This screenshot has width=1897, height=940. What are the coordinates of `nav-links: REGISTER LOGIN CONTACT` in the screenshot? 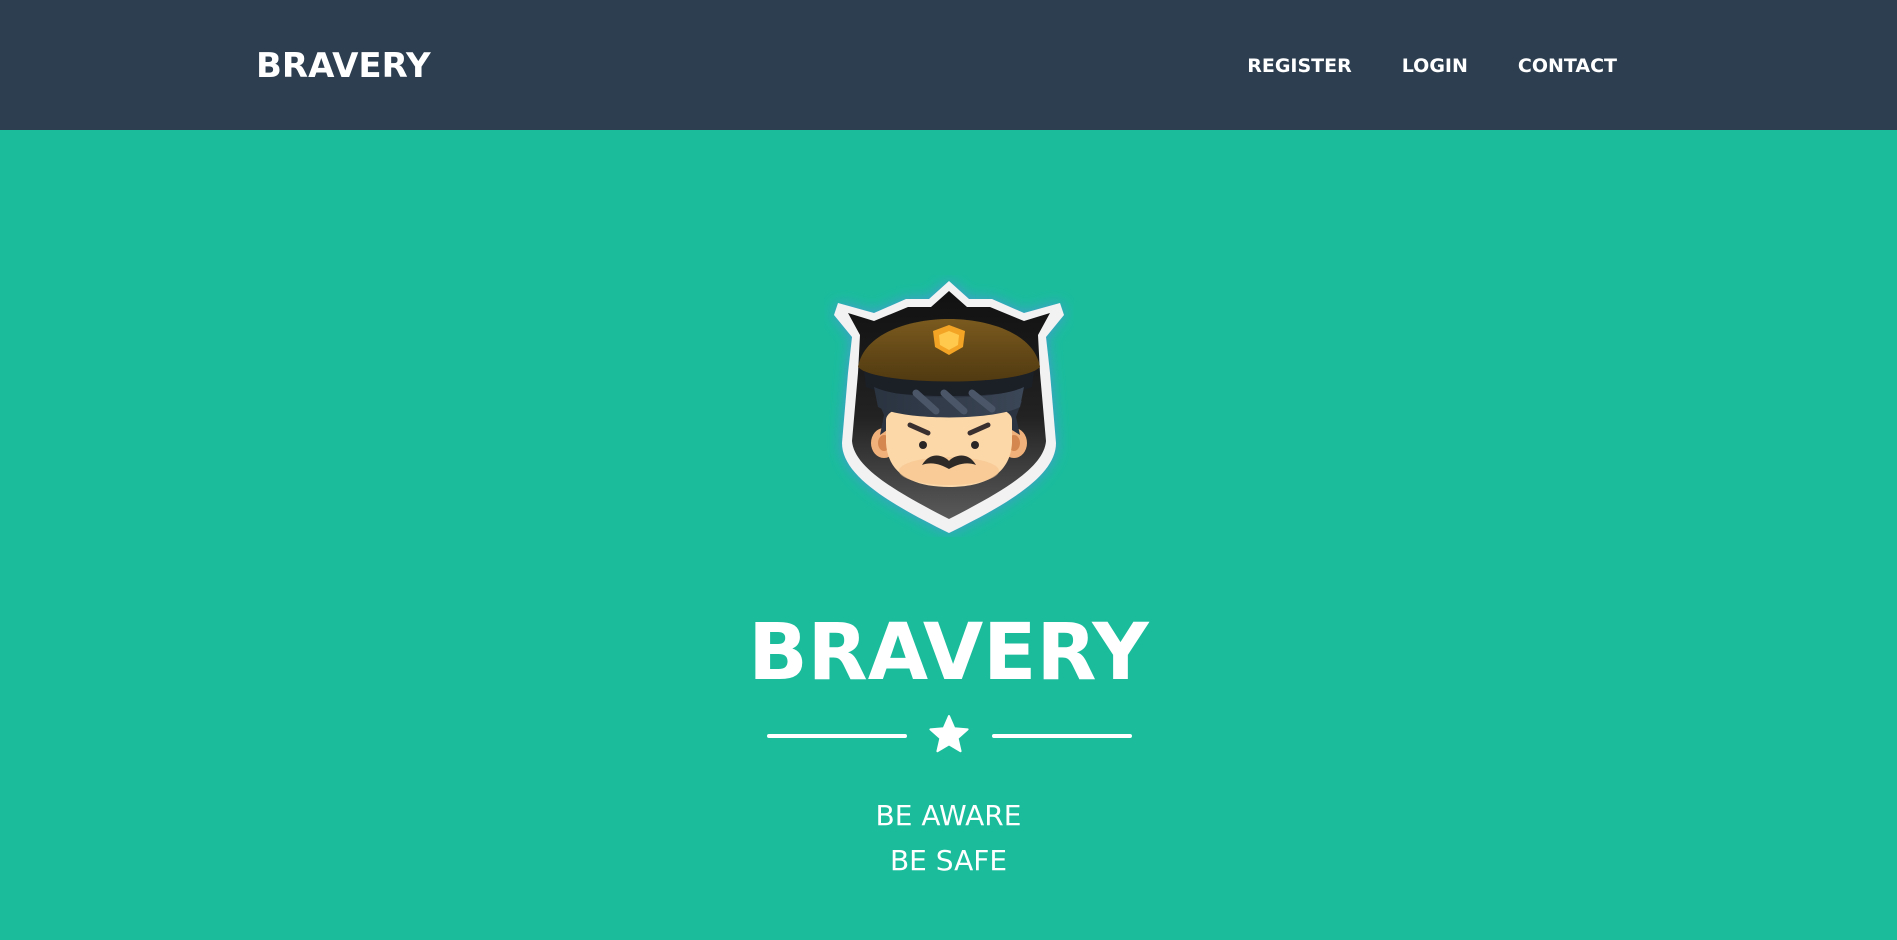 It's located at (1432, 66).